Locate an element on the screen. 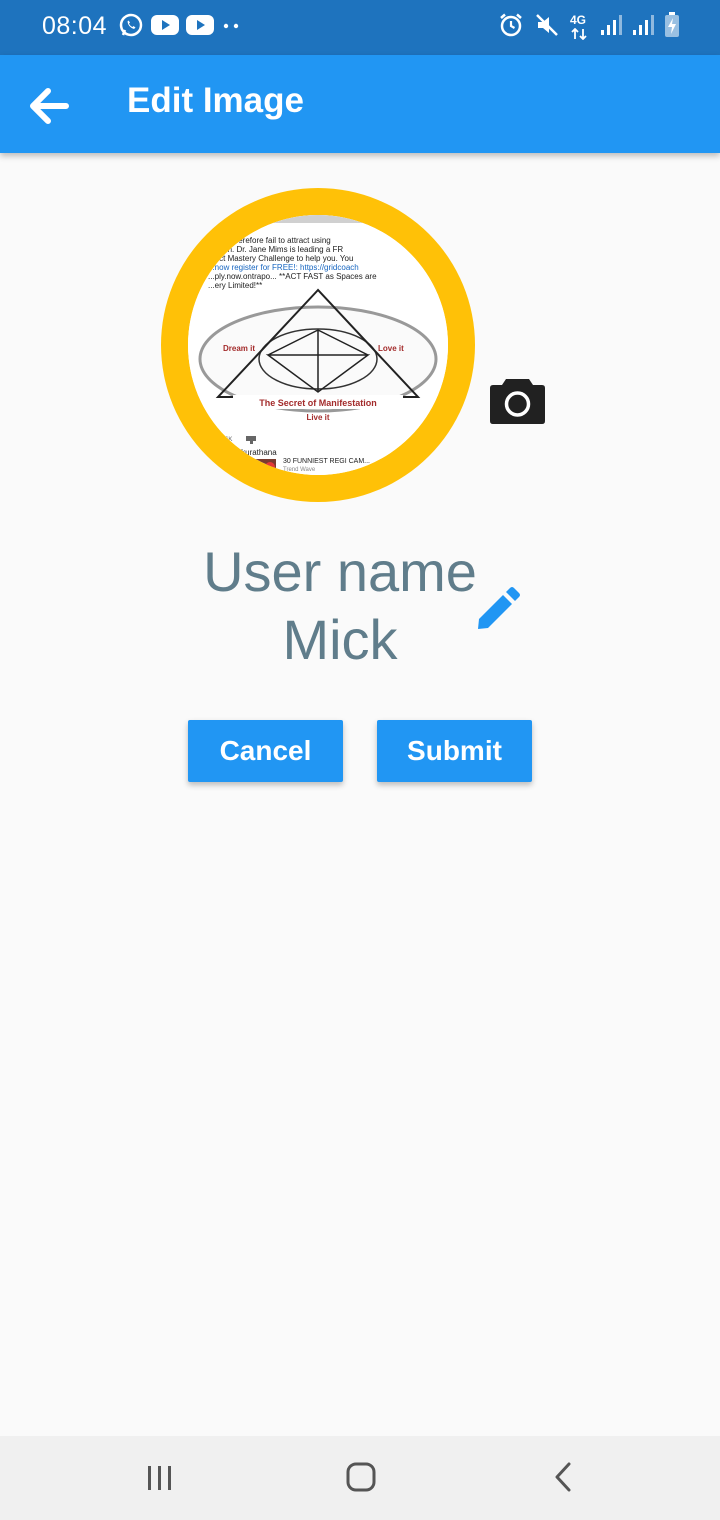 The image size is (720, 1520). system-nav-bar is located at coordinates (360, 1478).